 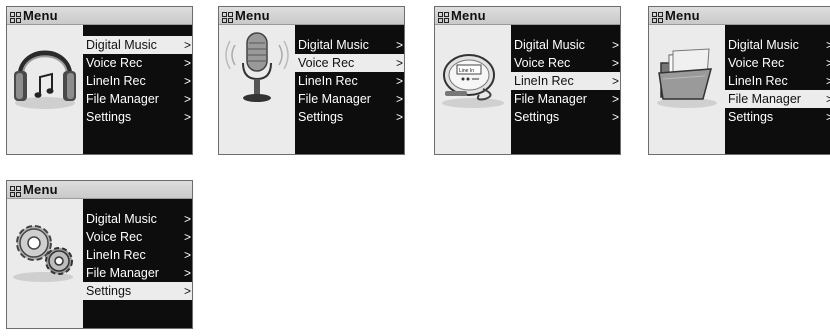 I want to click on line-in-device-label: Line In, so click(x=466, y=71).